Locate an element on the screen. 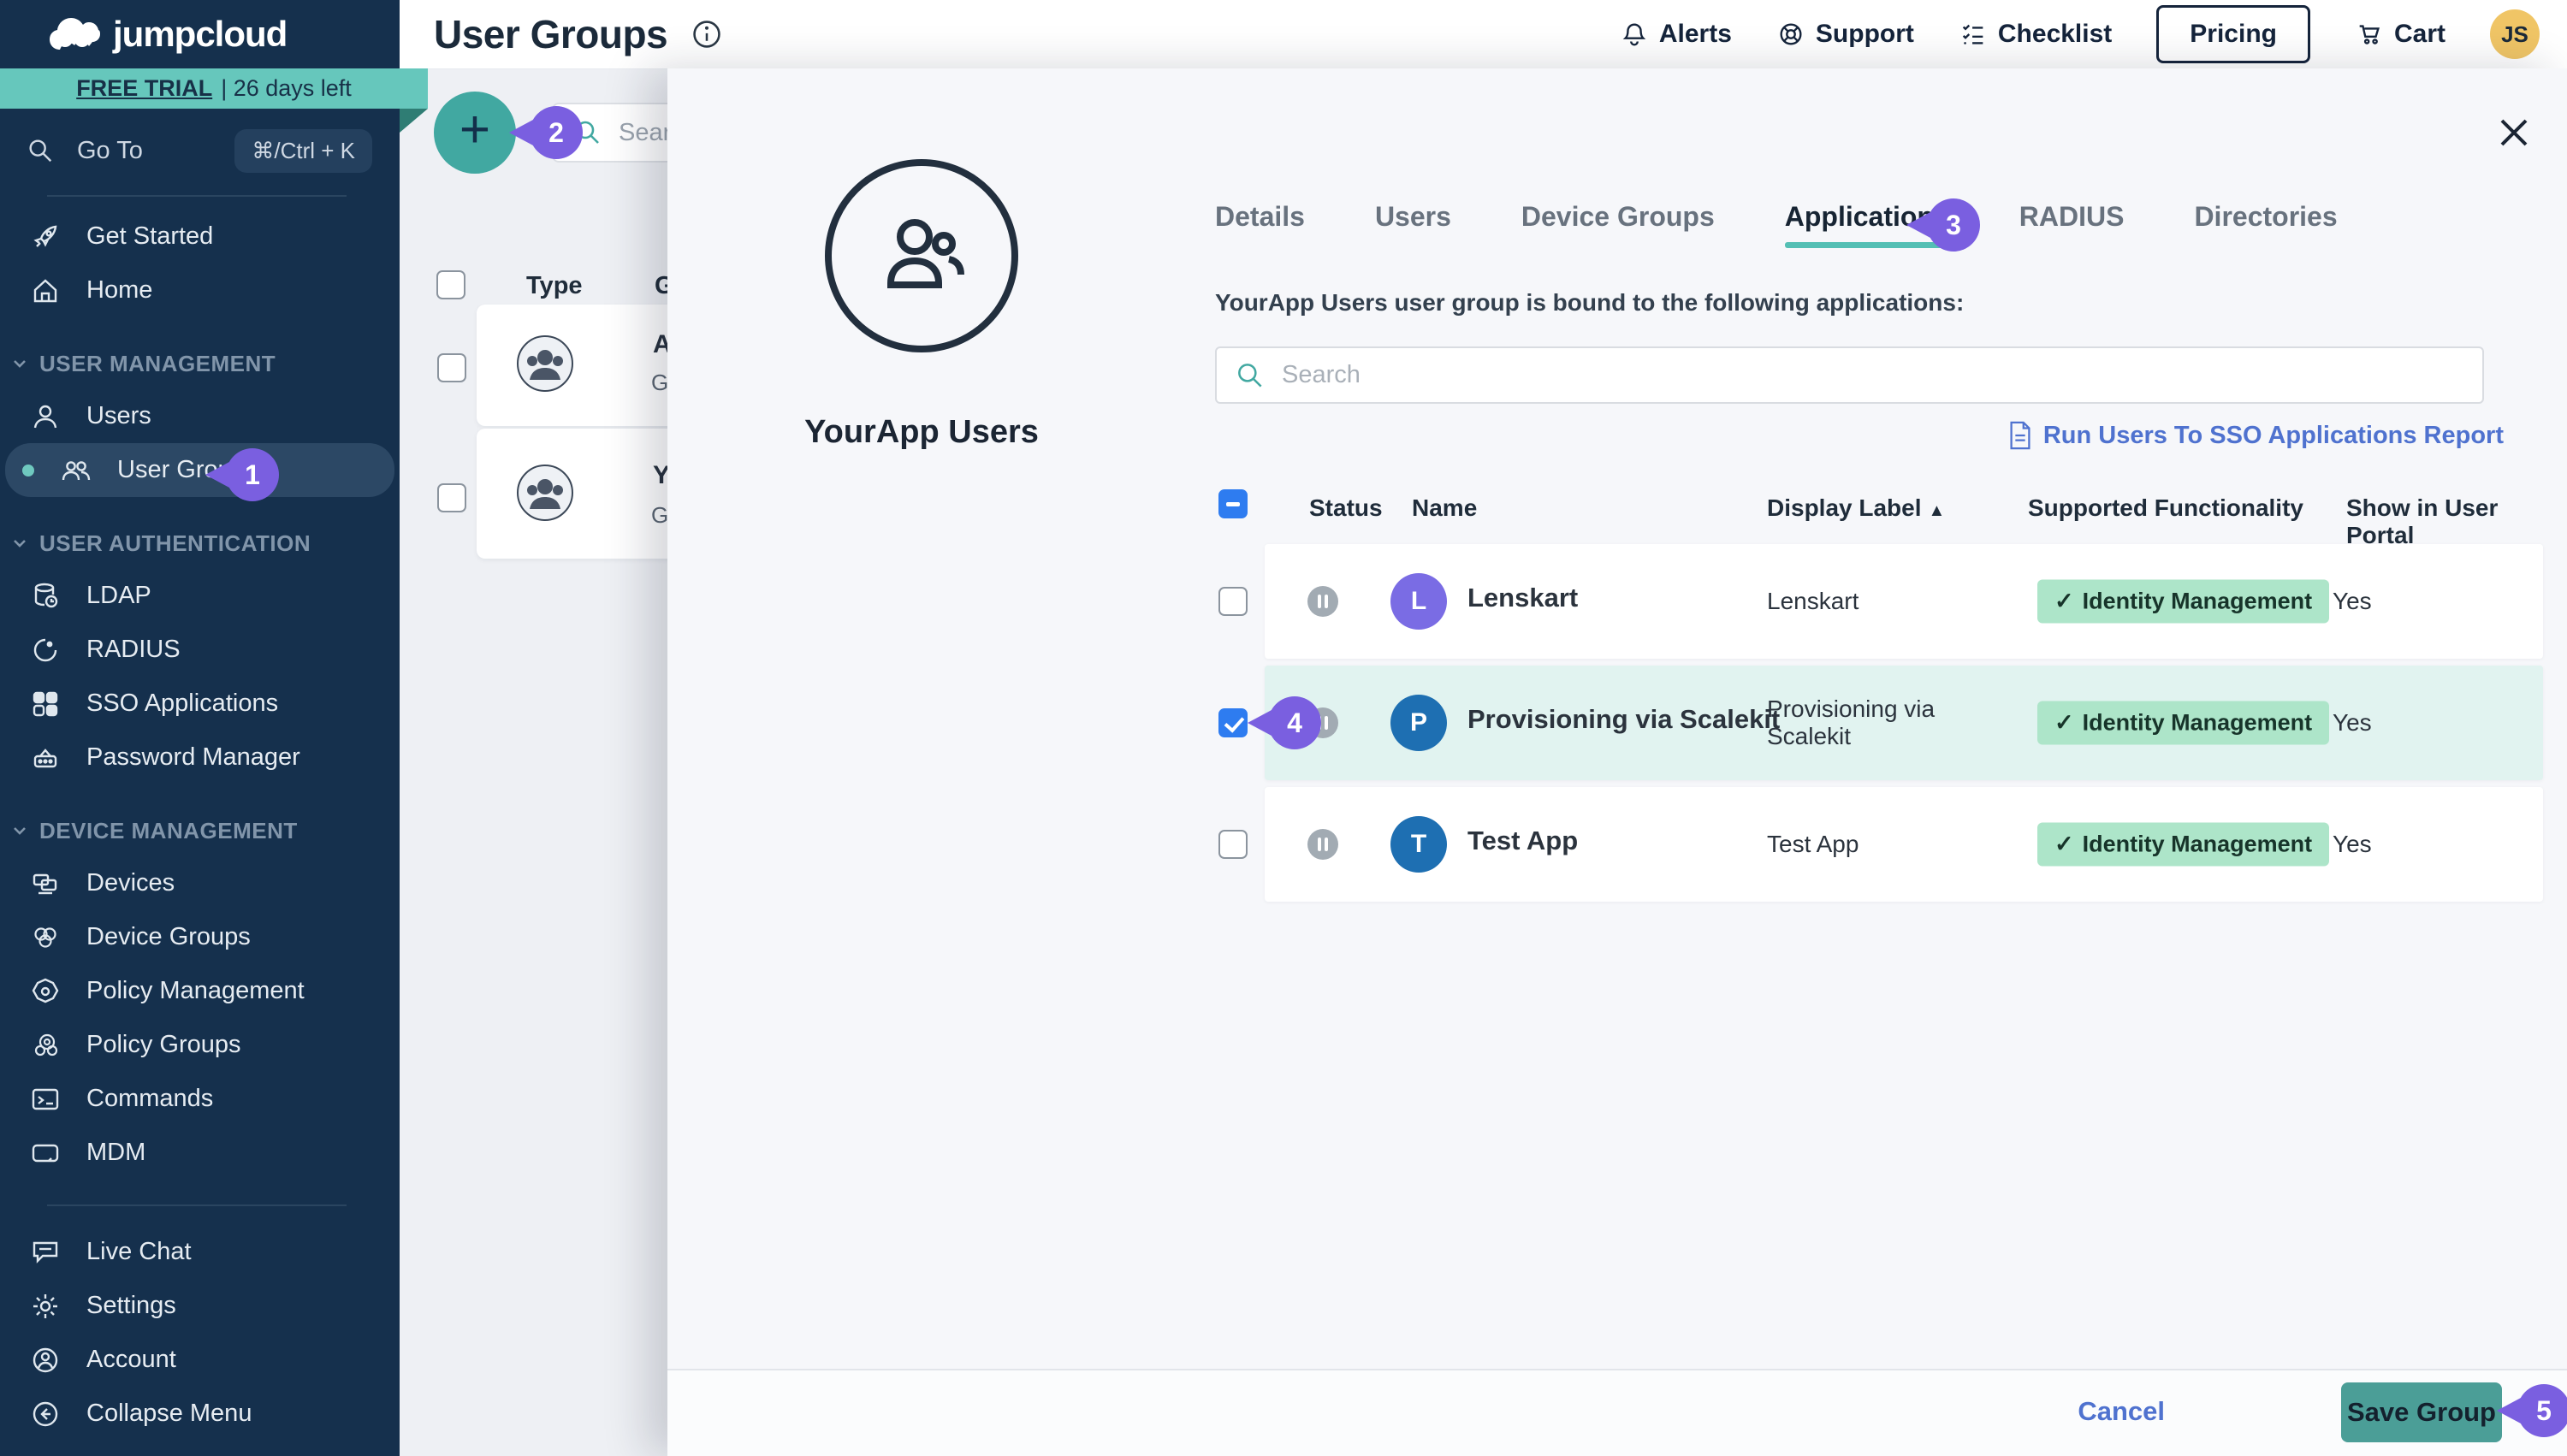  identity-management-pill: ✓ Identity Management is located at coordinates (2184, 844).